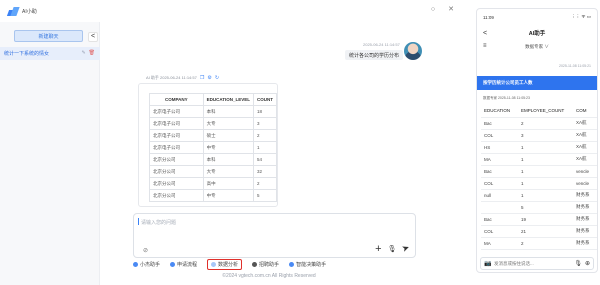 The height and width of the screenshot is (285, 600). I want to click on new-chat-button: 新建聊天, so click(48, 36).